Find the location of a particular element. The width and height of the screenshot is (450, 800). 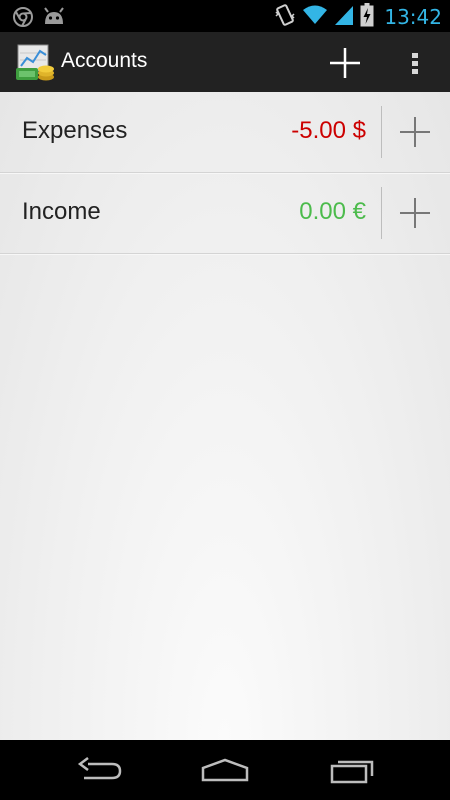

battery-charging-icon is located at coordinates (367, 17).